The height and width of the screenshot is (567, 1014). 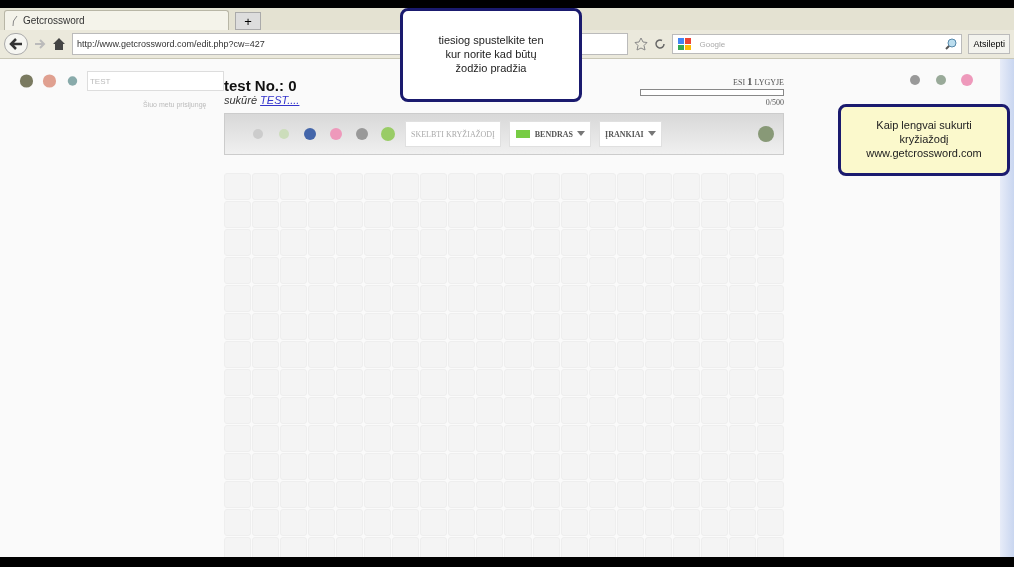 What do you see at coordinates (951, 44) in the screenshot?
I see `search-icon` at bounding box center [951, 44].